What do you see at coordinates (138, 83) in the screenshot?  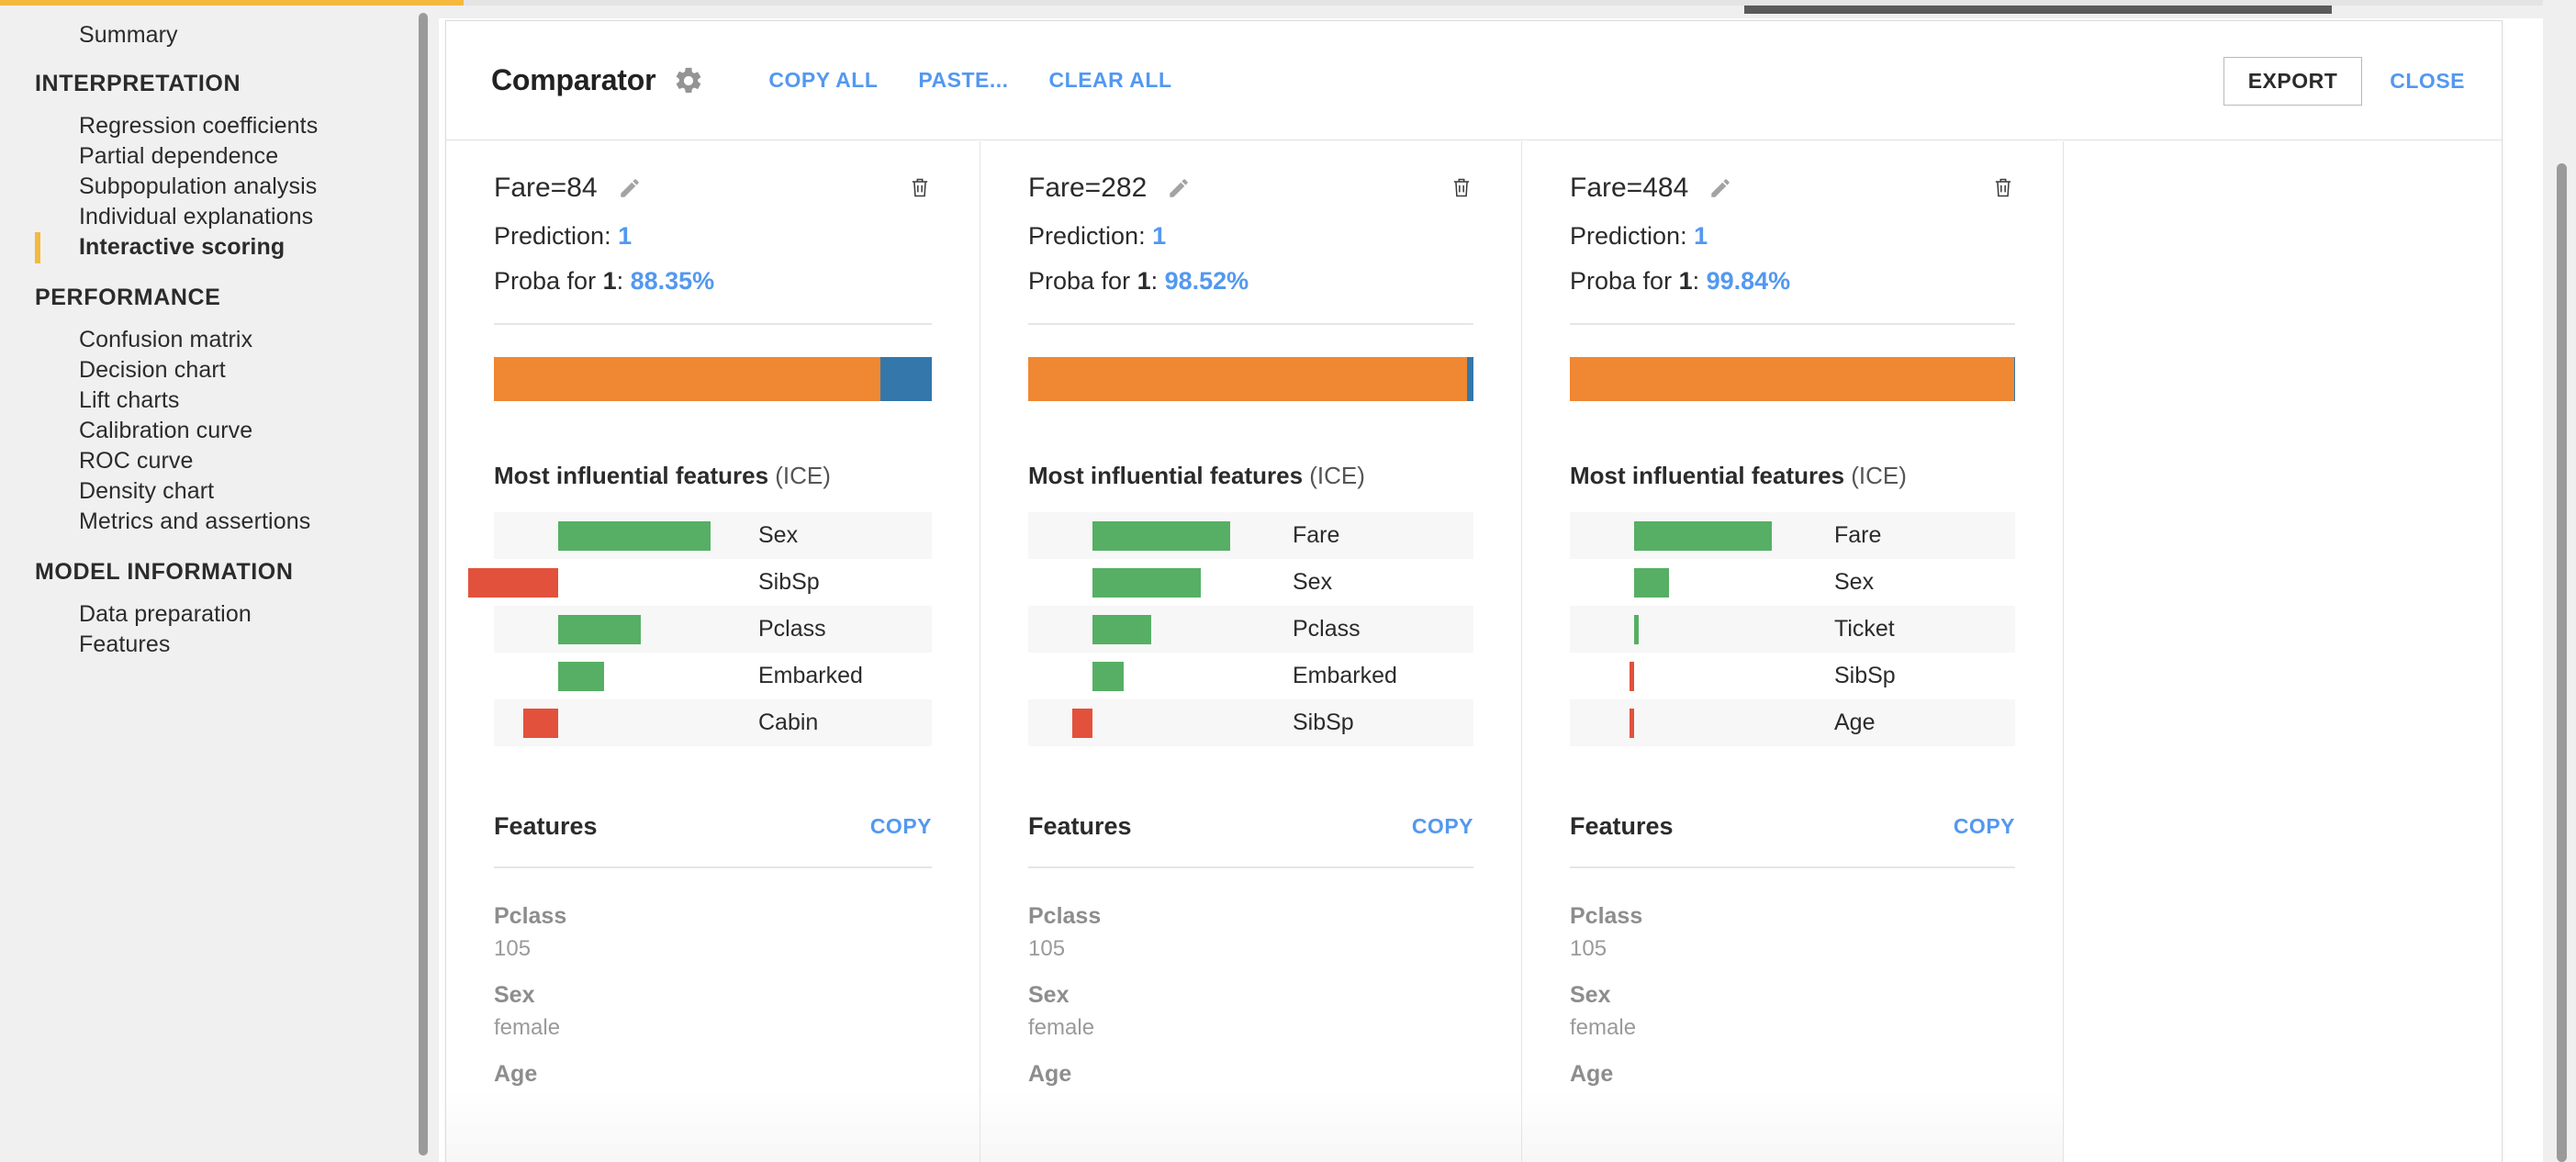 I see `sidebar-section-interpretation: INTERPRETATION` at bounding box center [138, 83].